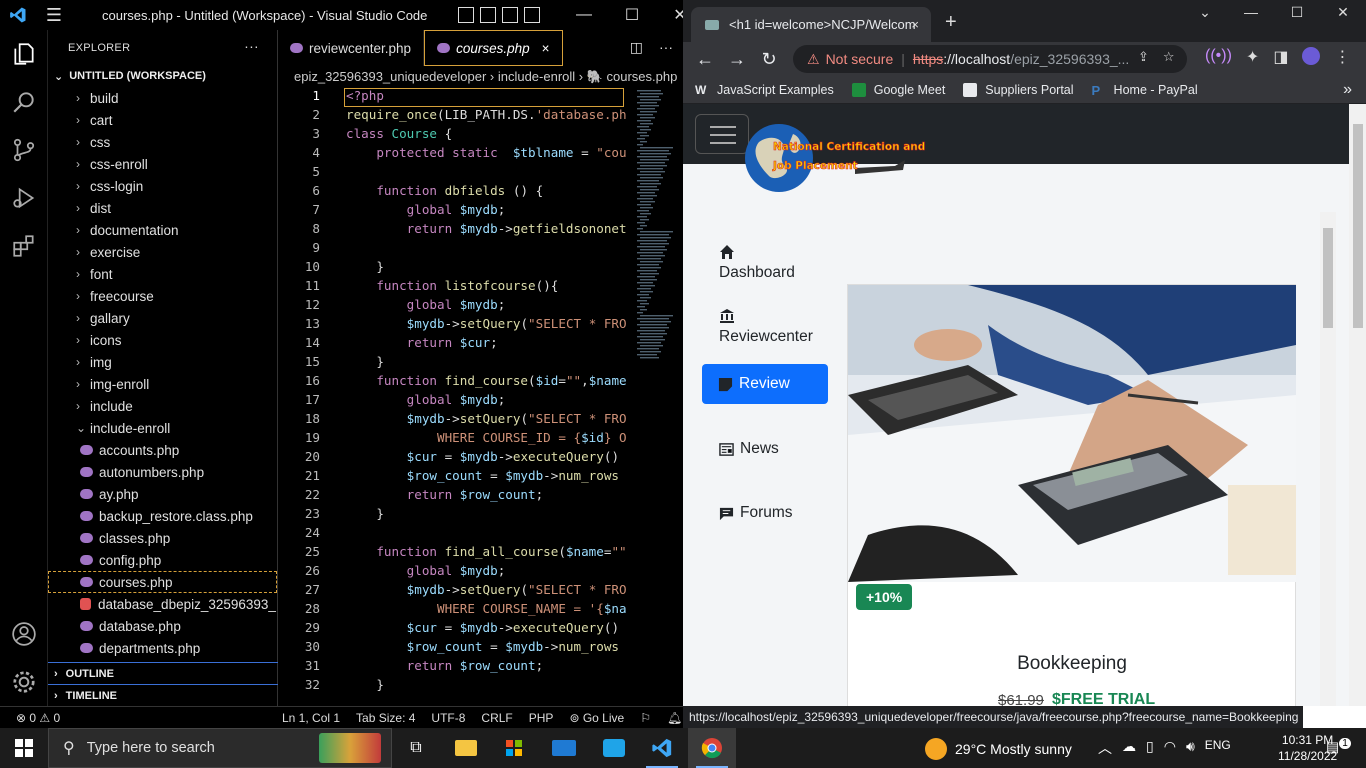 The height and width of the screenshot is (768, 1366). I want to click on reload-icon: ↻, so click(769, 59).